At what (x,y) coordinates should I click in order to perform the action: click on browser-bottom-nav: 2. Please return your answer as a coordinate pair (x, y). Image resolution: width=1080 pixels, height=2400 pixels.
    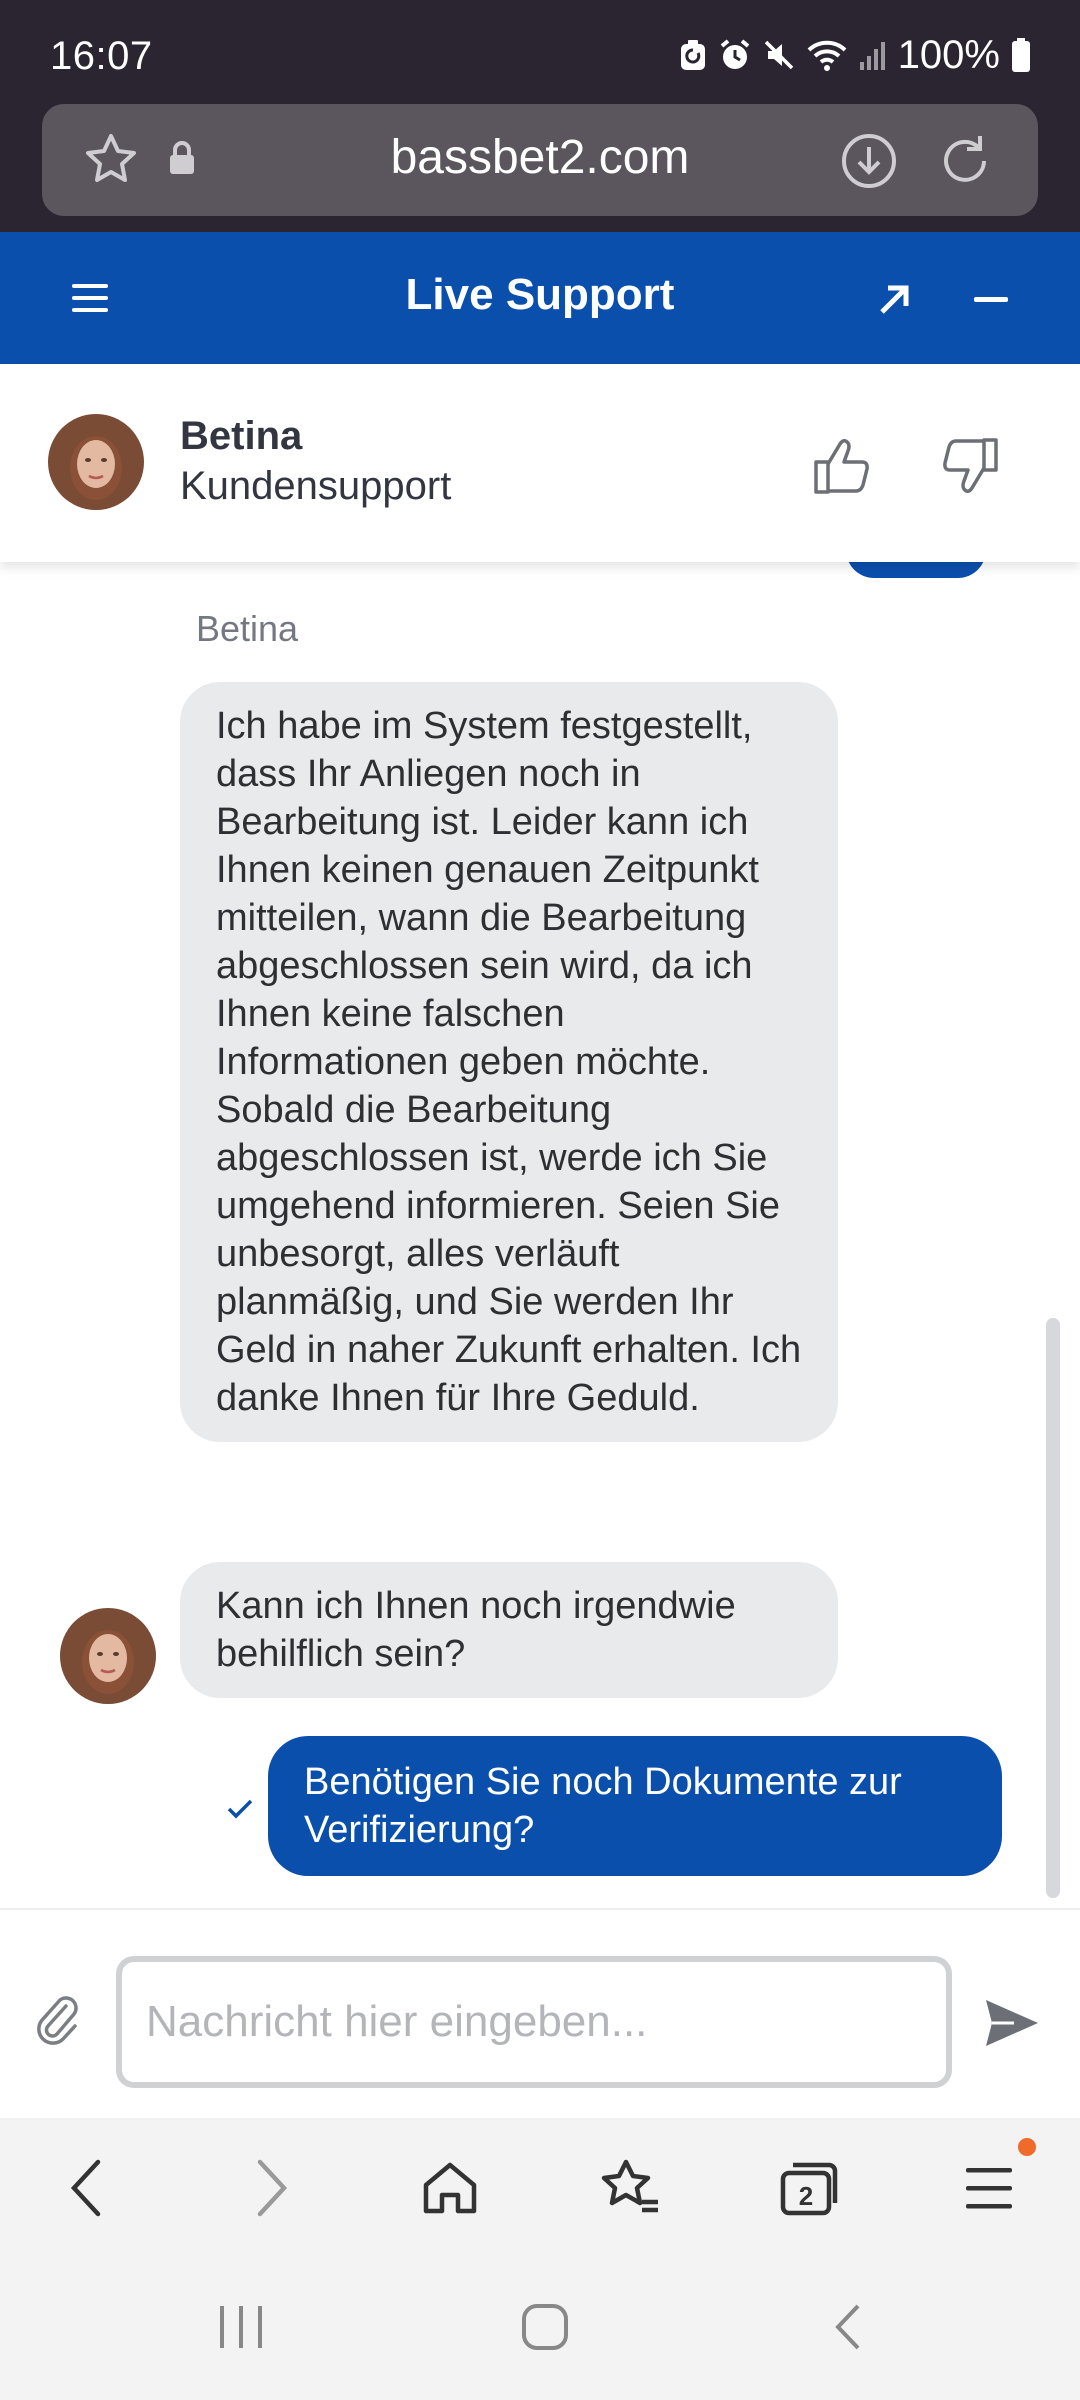
    Looking at the image, I should click on (540, 2185).